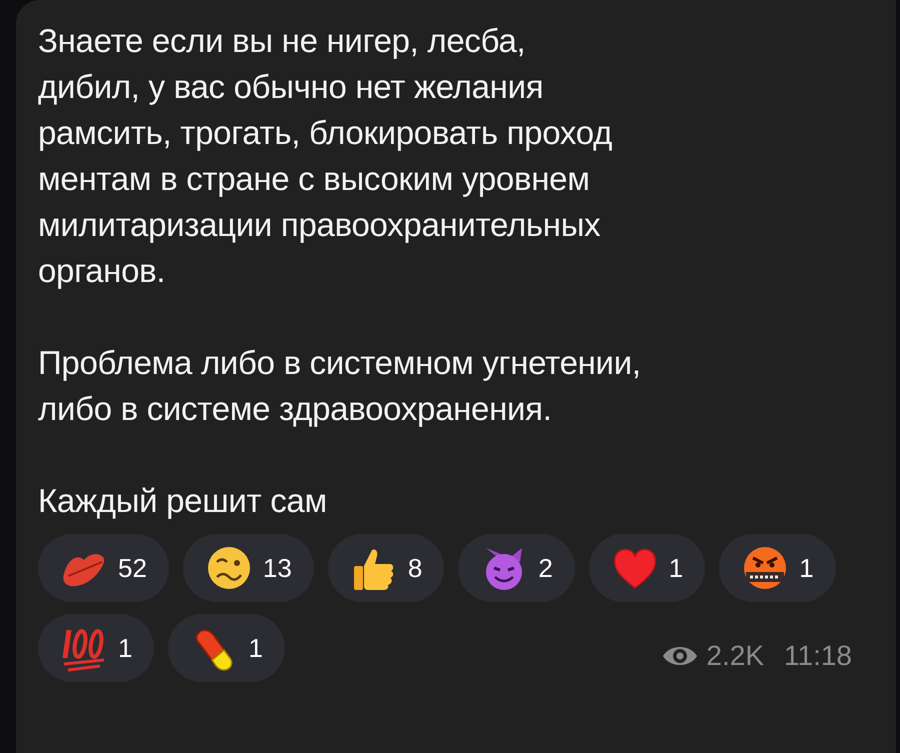  What do you see at coordinates (248, 568) in the screenshot?
I see `reaction-button: 13` at bounding box center [248, 568].